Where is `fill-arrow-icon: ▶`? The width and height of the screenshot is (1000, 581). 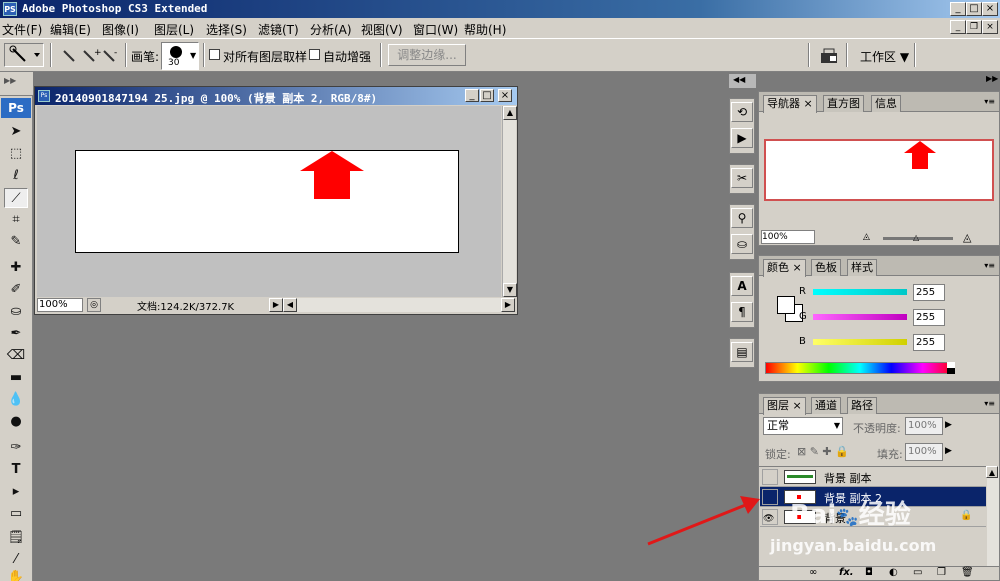
fill-arrow-icon: ▶ is located at coordinates (948, 451).